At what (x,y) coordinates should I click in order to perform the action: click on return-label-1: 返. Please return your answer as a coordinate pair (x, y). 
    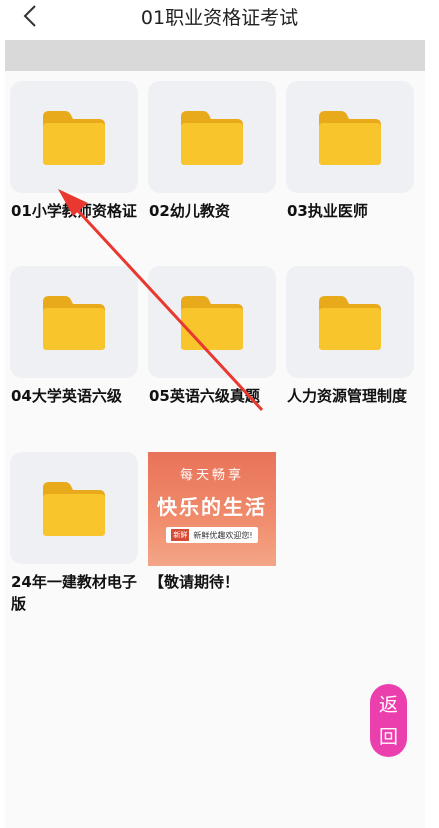
    Looking at the image, I should click on (388, 704).